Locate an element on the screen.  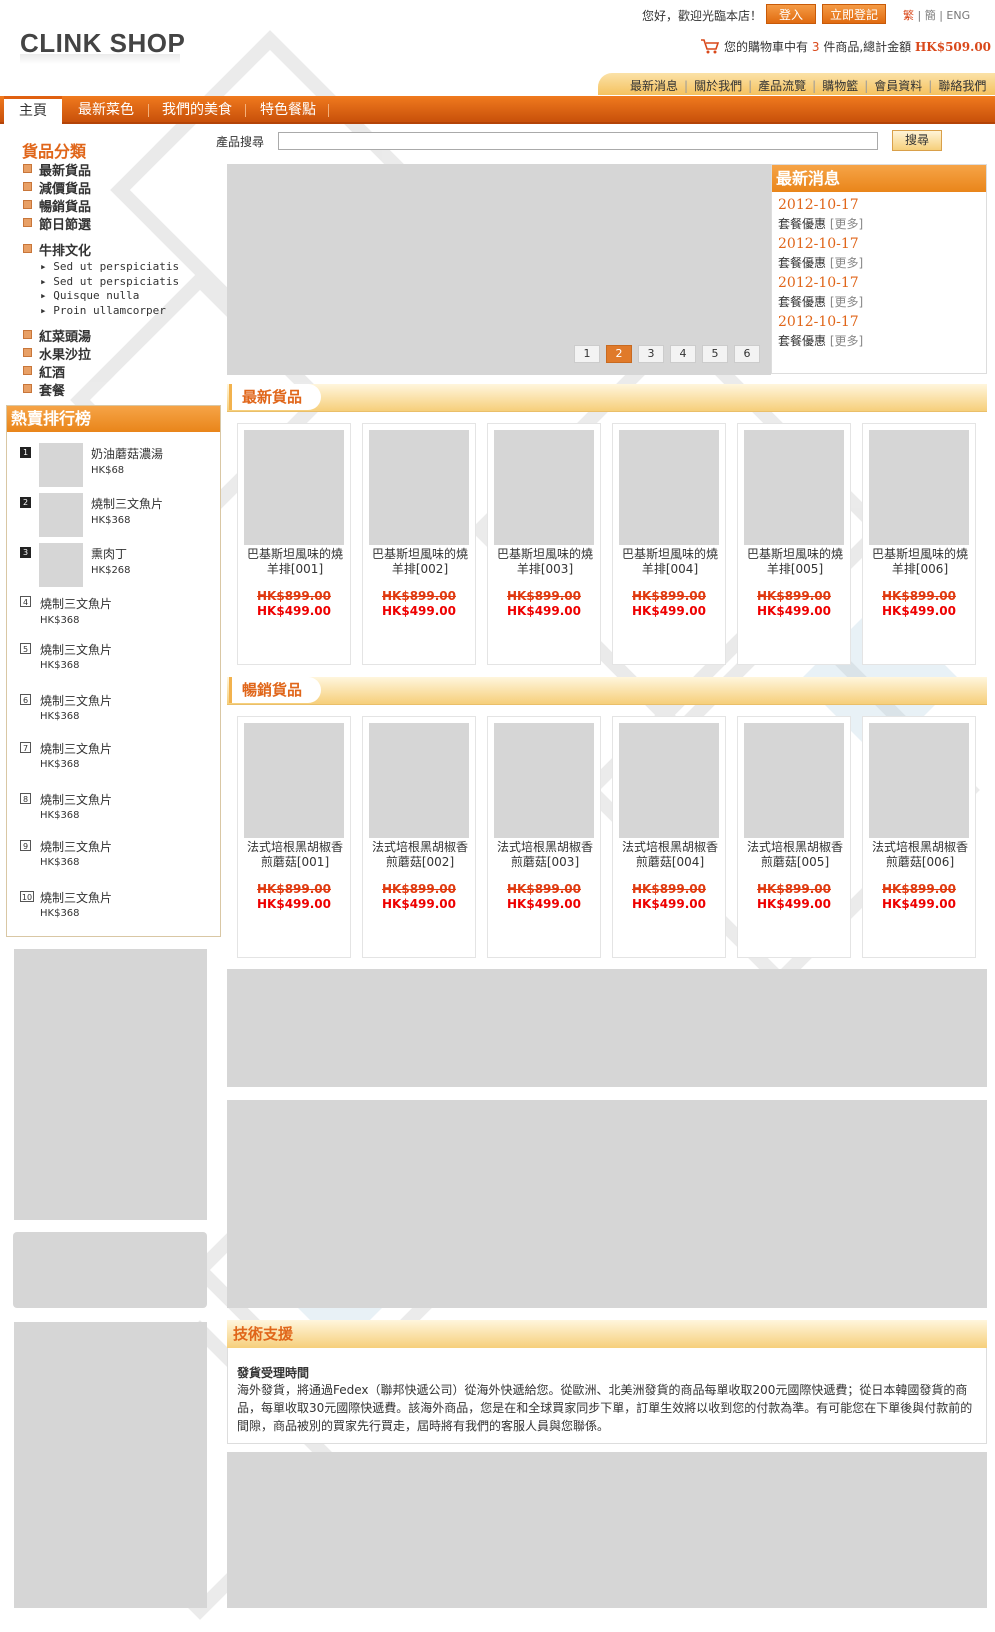
link-contact: 聯絡我們 is located at coordinates (962, 86).